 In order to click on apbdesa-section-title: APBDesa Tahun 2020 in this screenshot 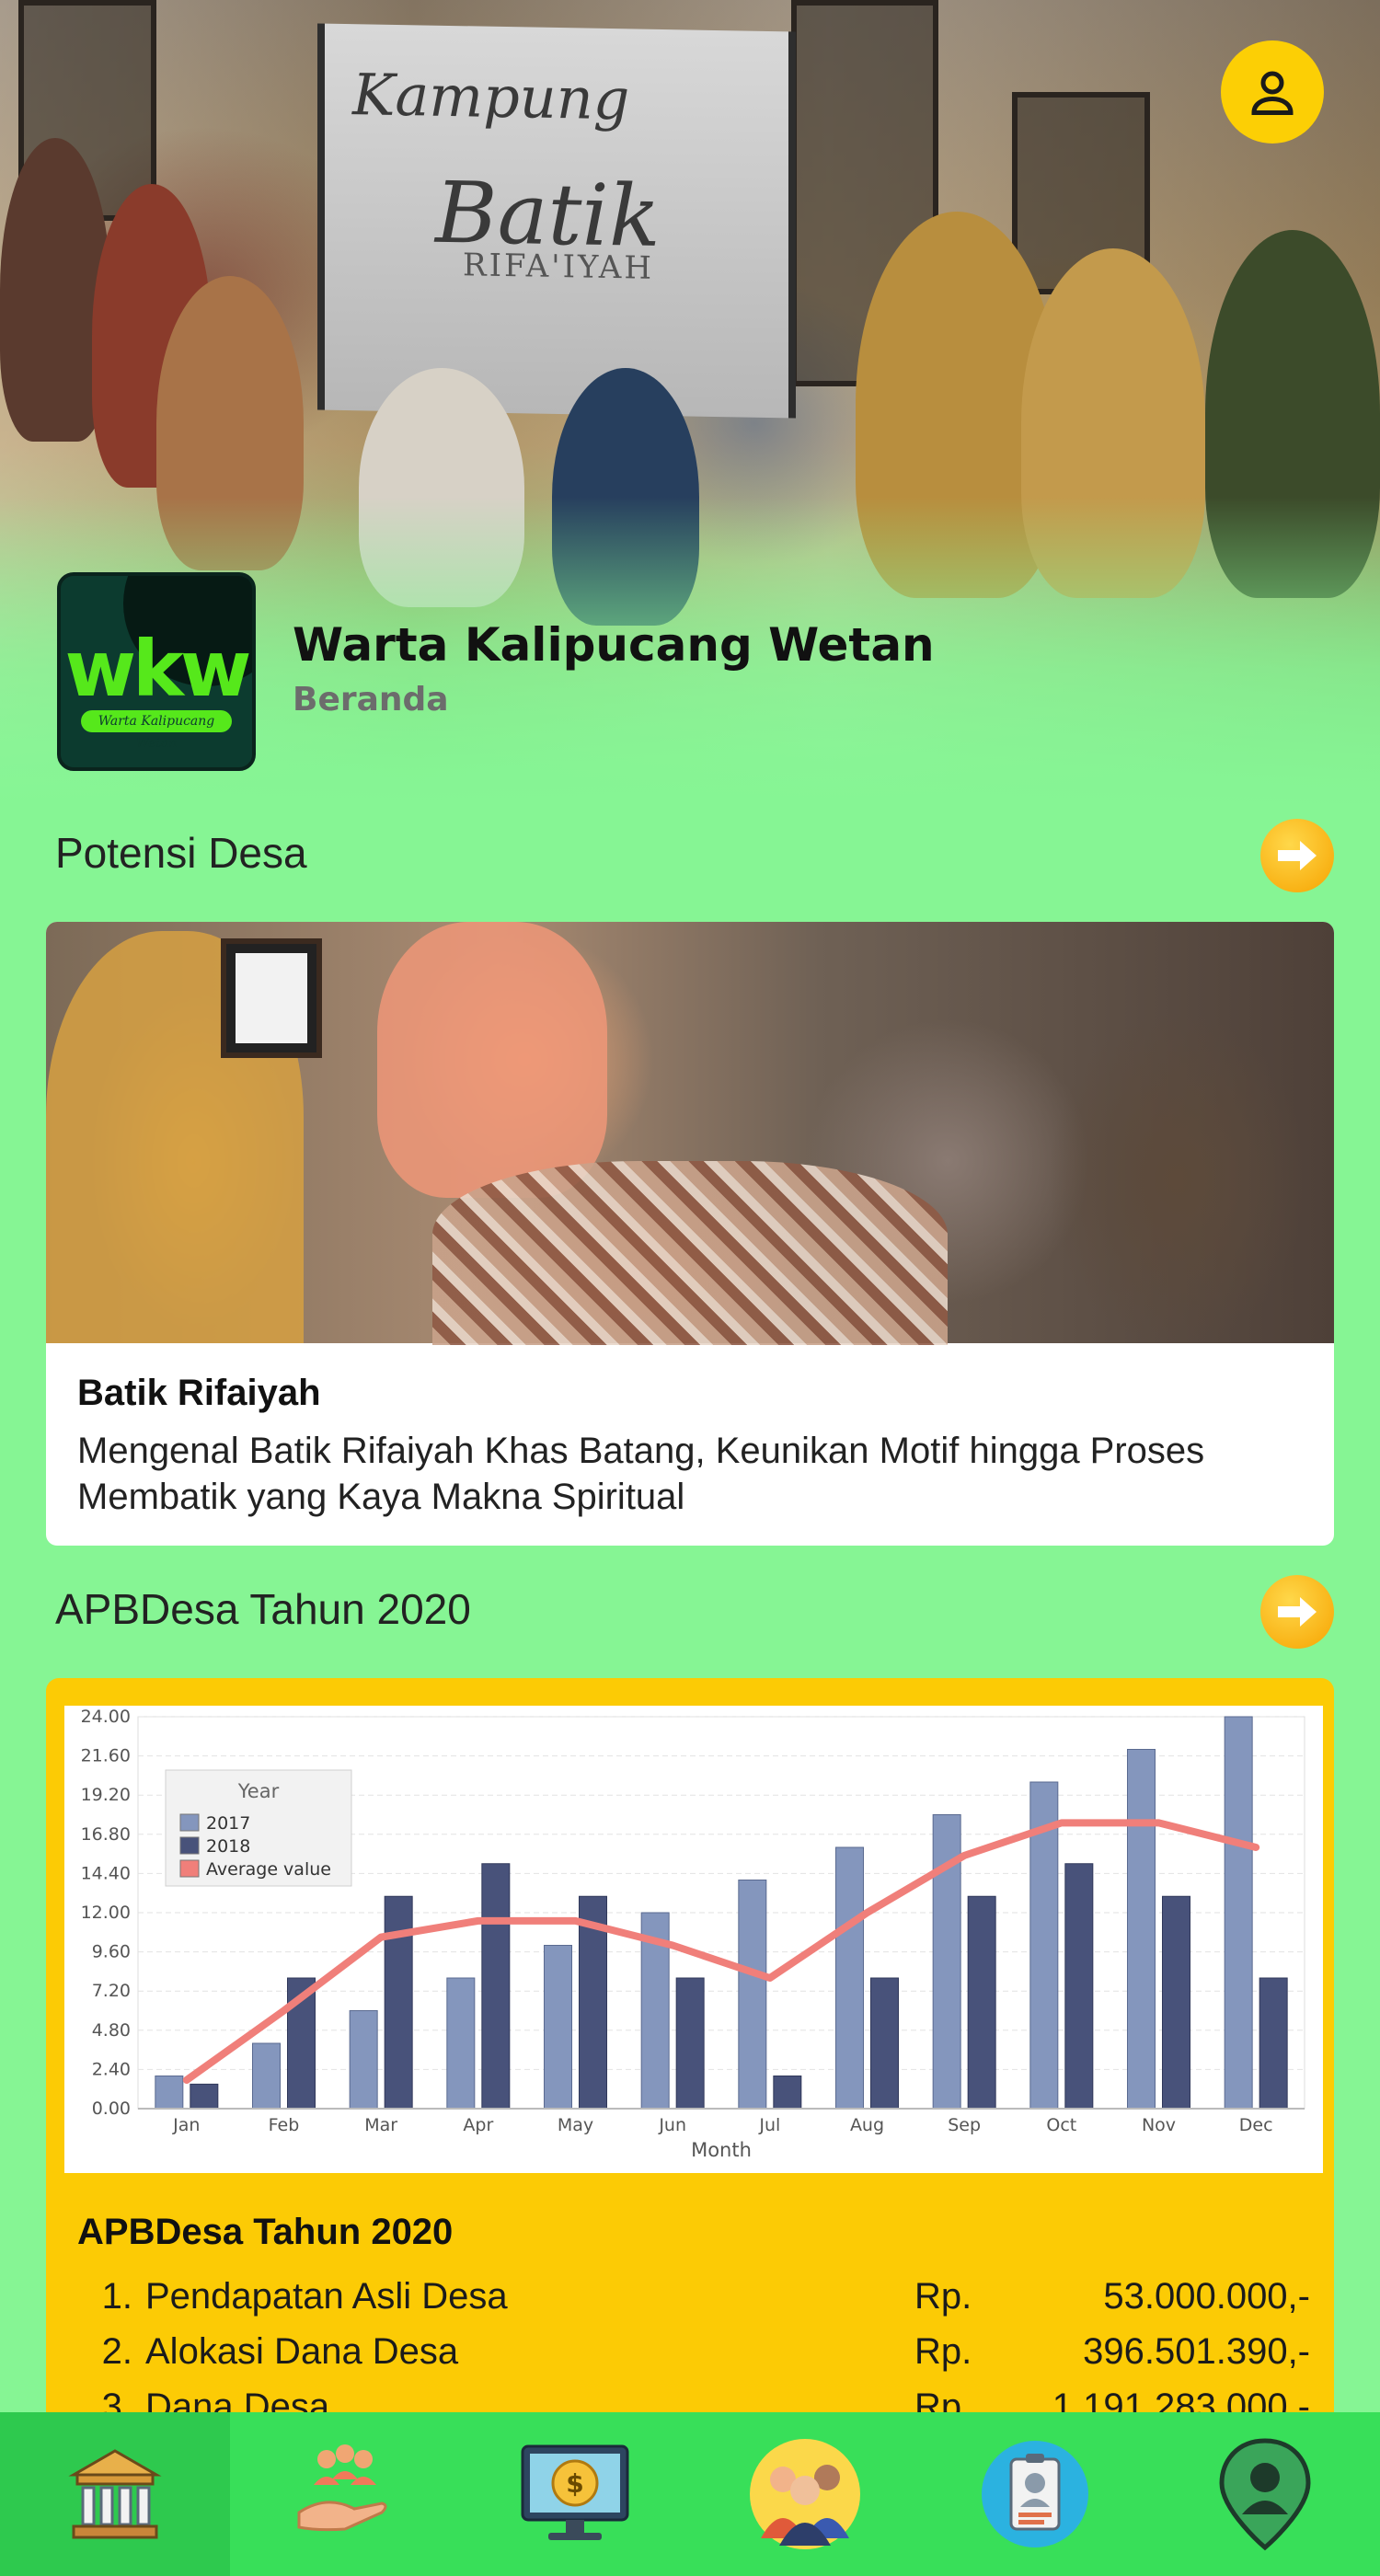, I will do `click(263, 1609)`.